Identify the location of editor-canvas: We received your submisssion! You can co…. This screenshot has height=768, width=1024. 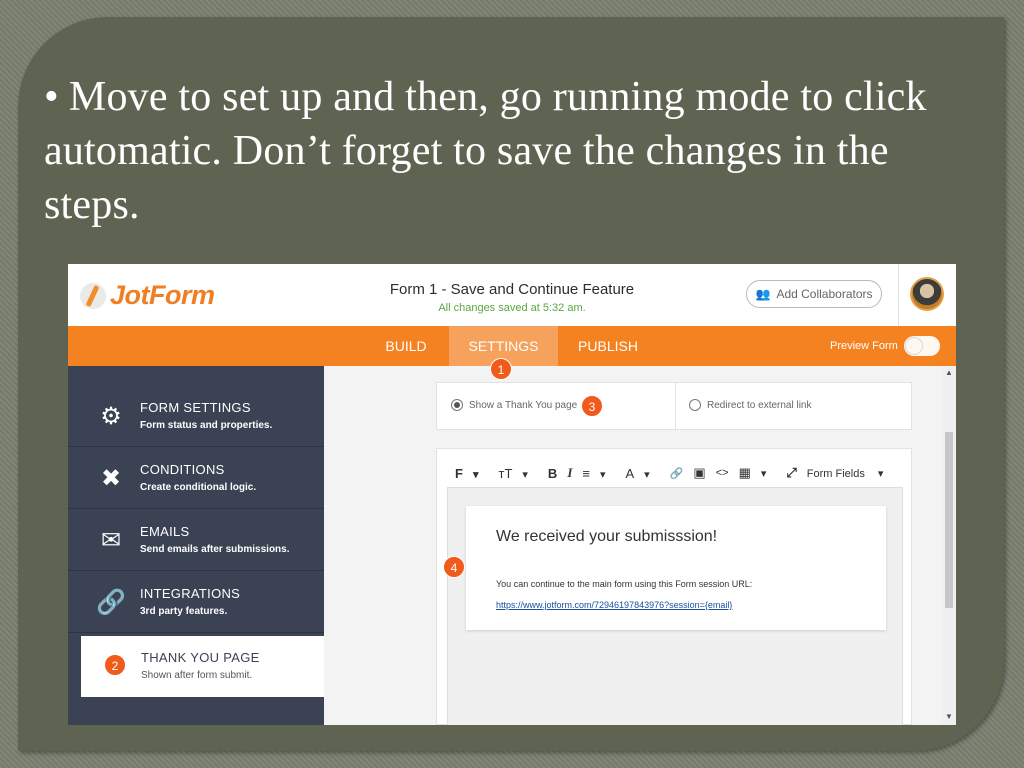
(675, 606).